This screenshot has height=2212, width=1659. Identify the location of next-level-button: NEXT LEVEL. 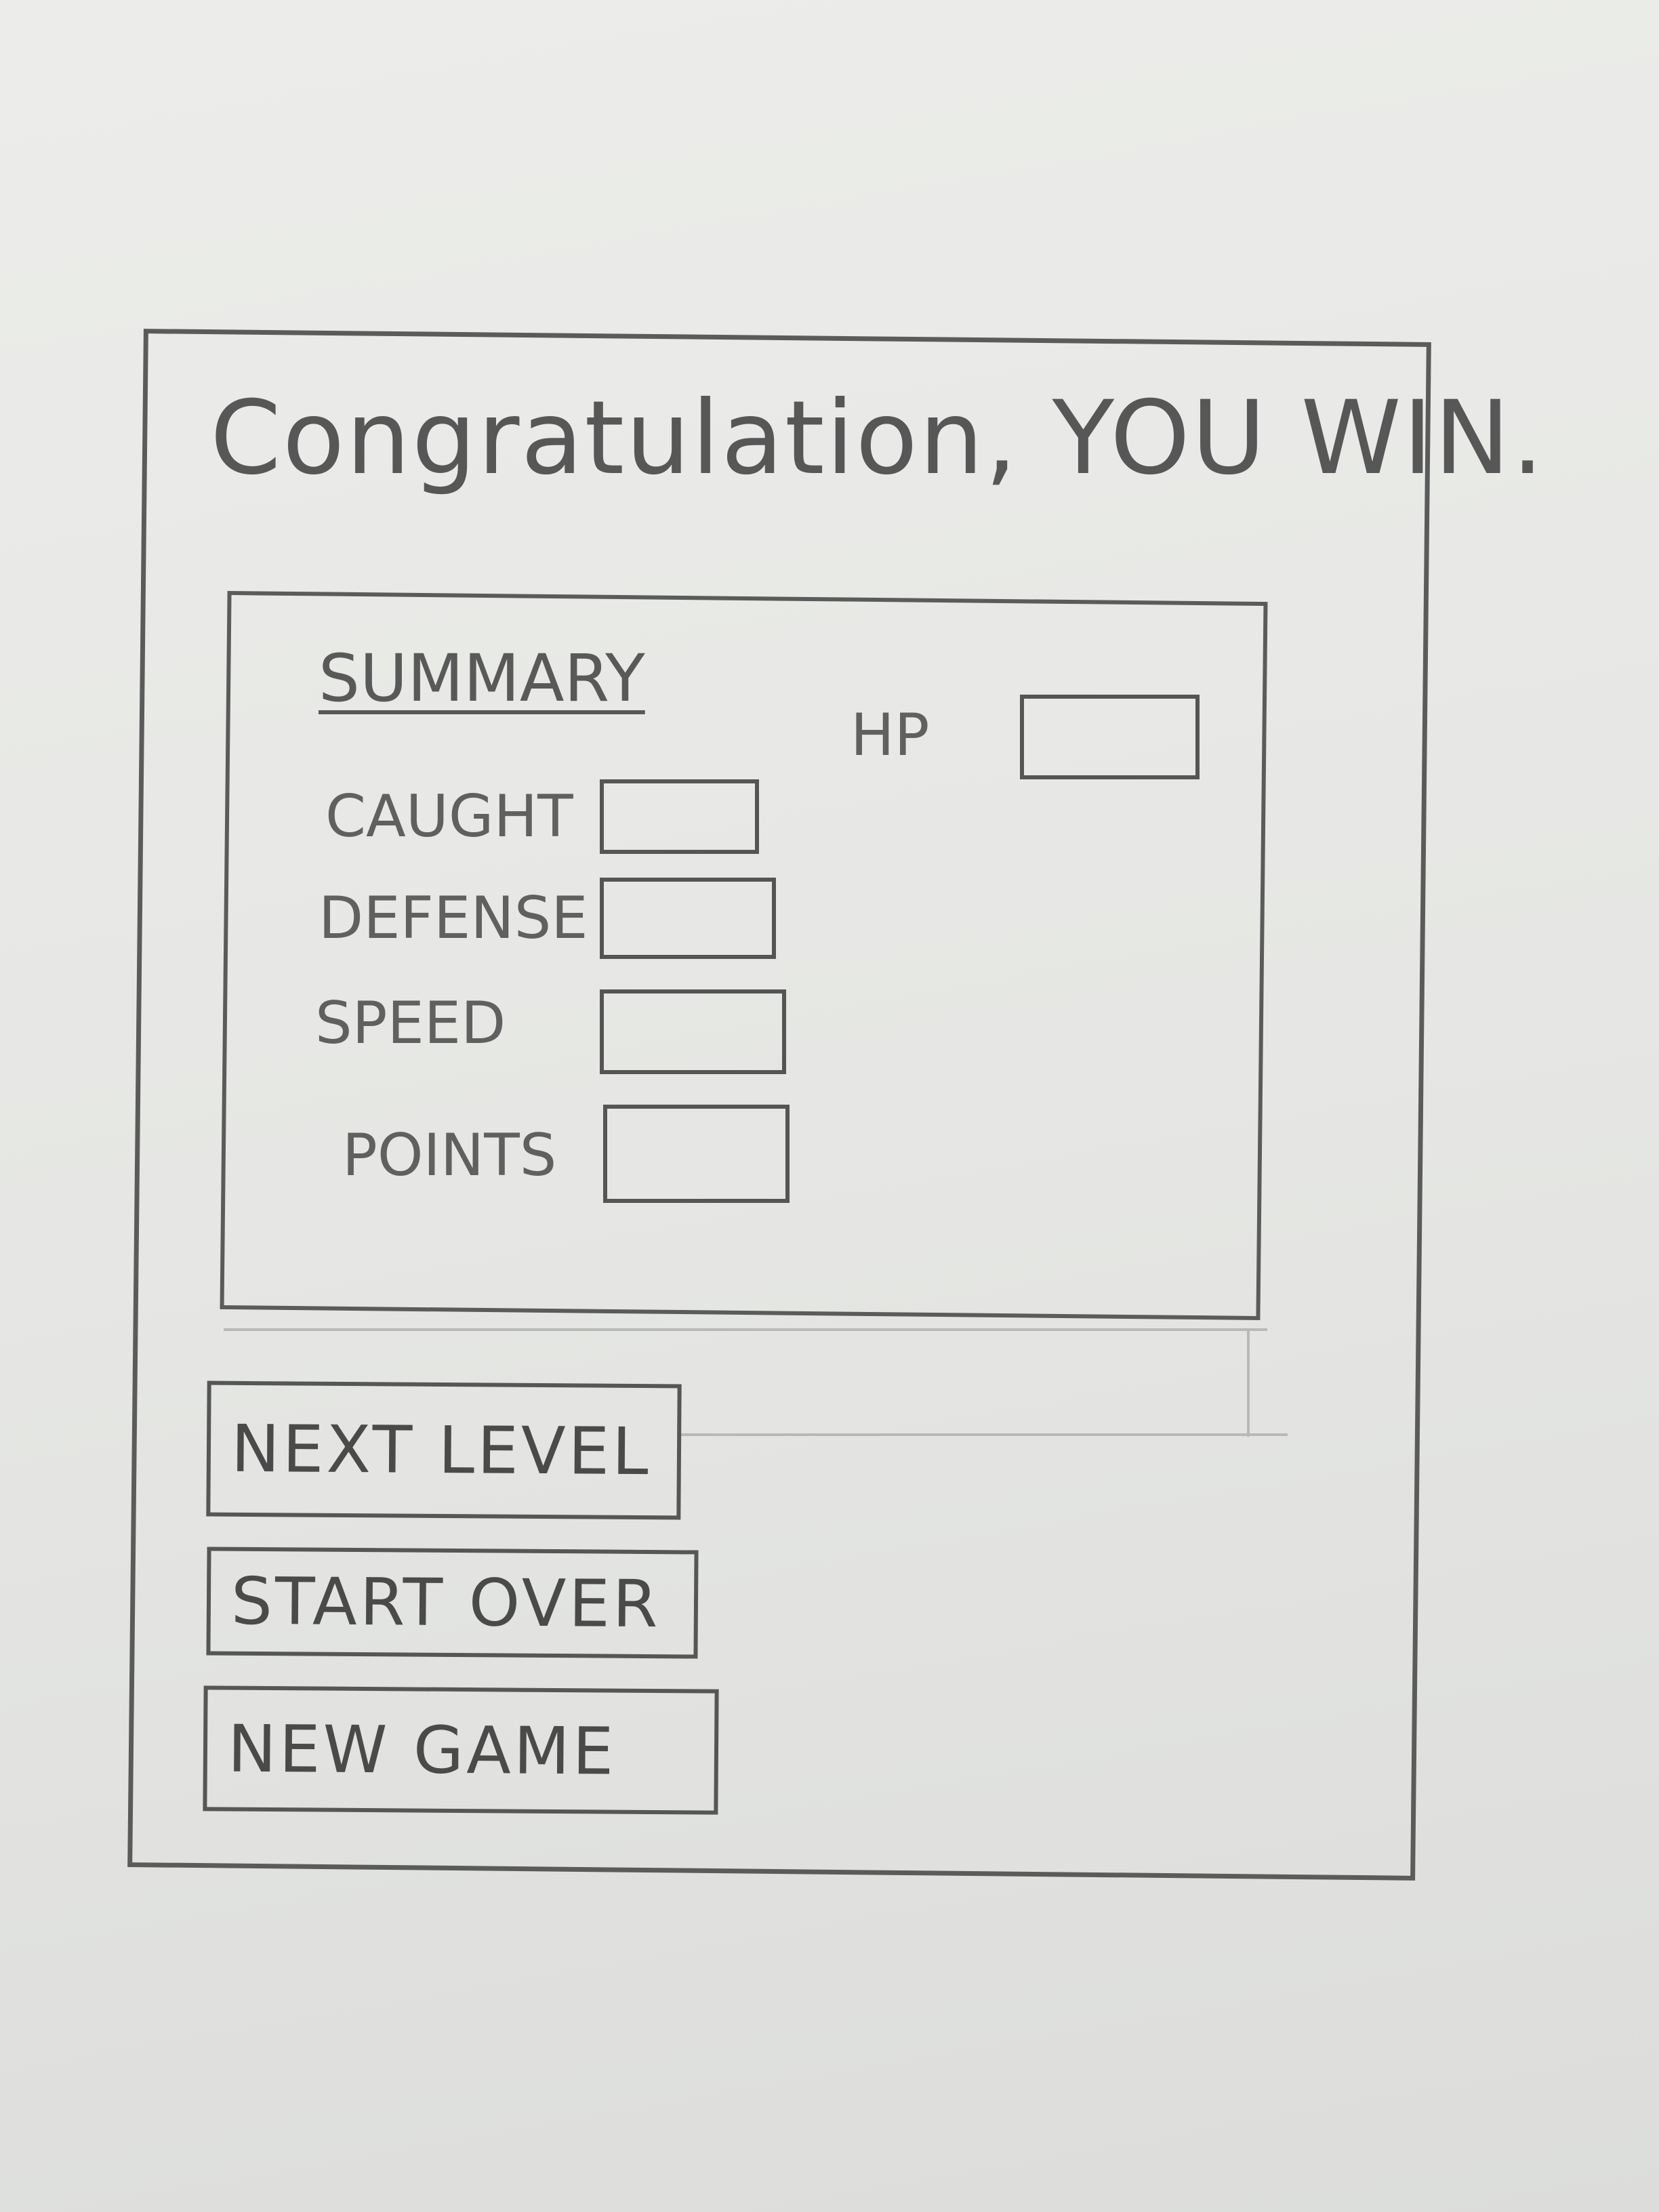
(444, 1450).